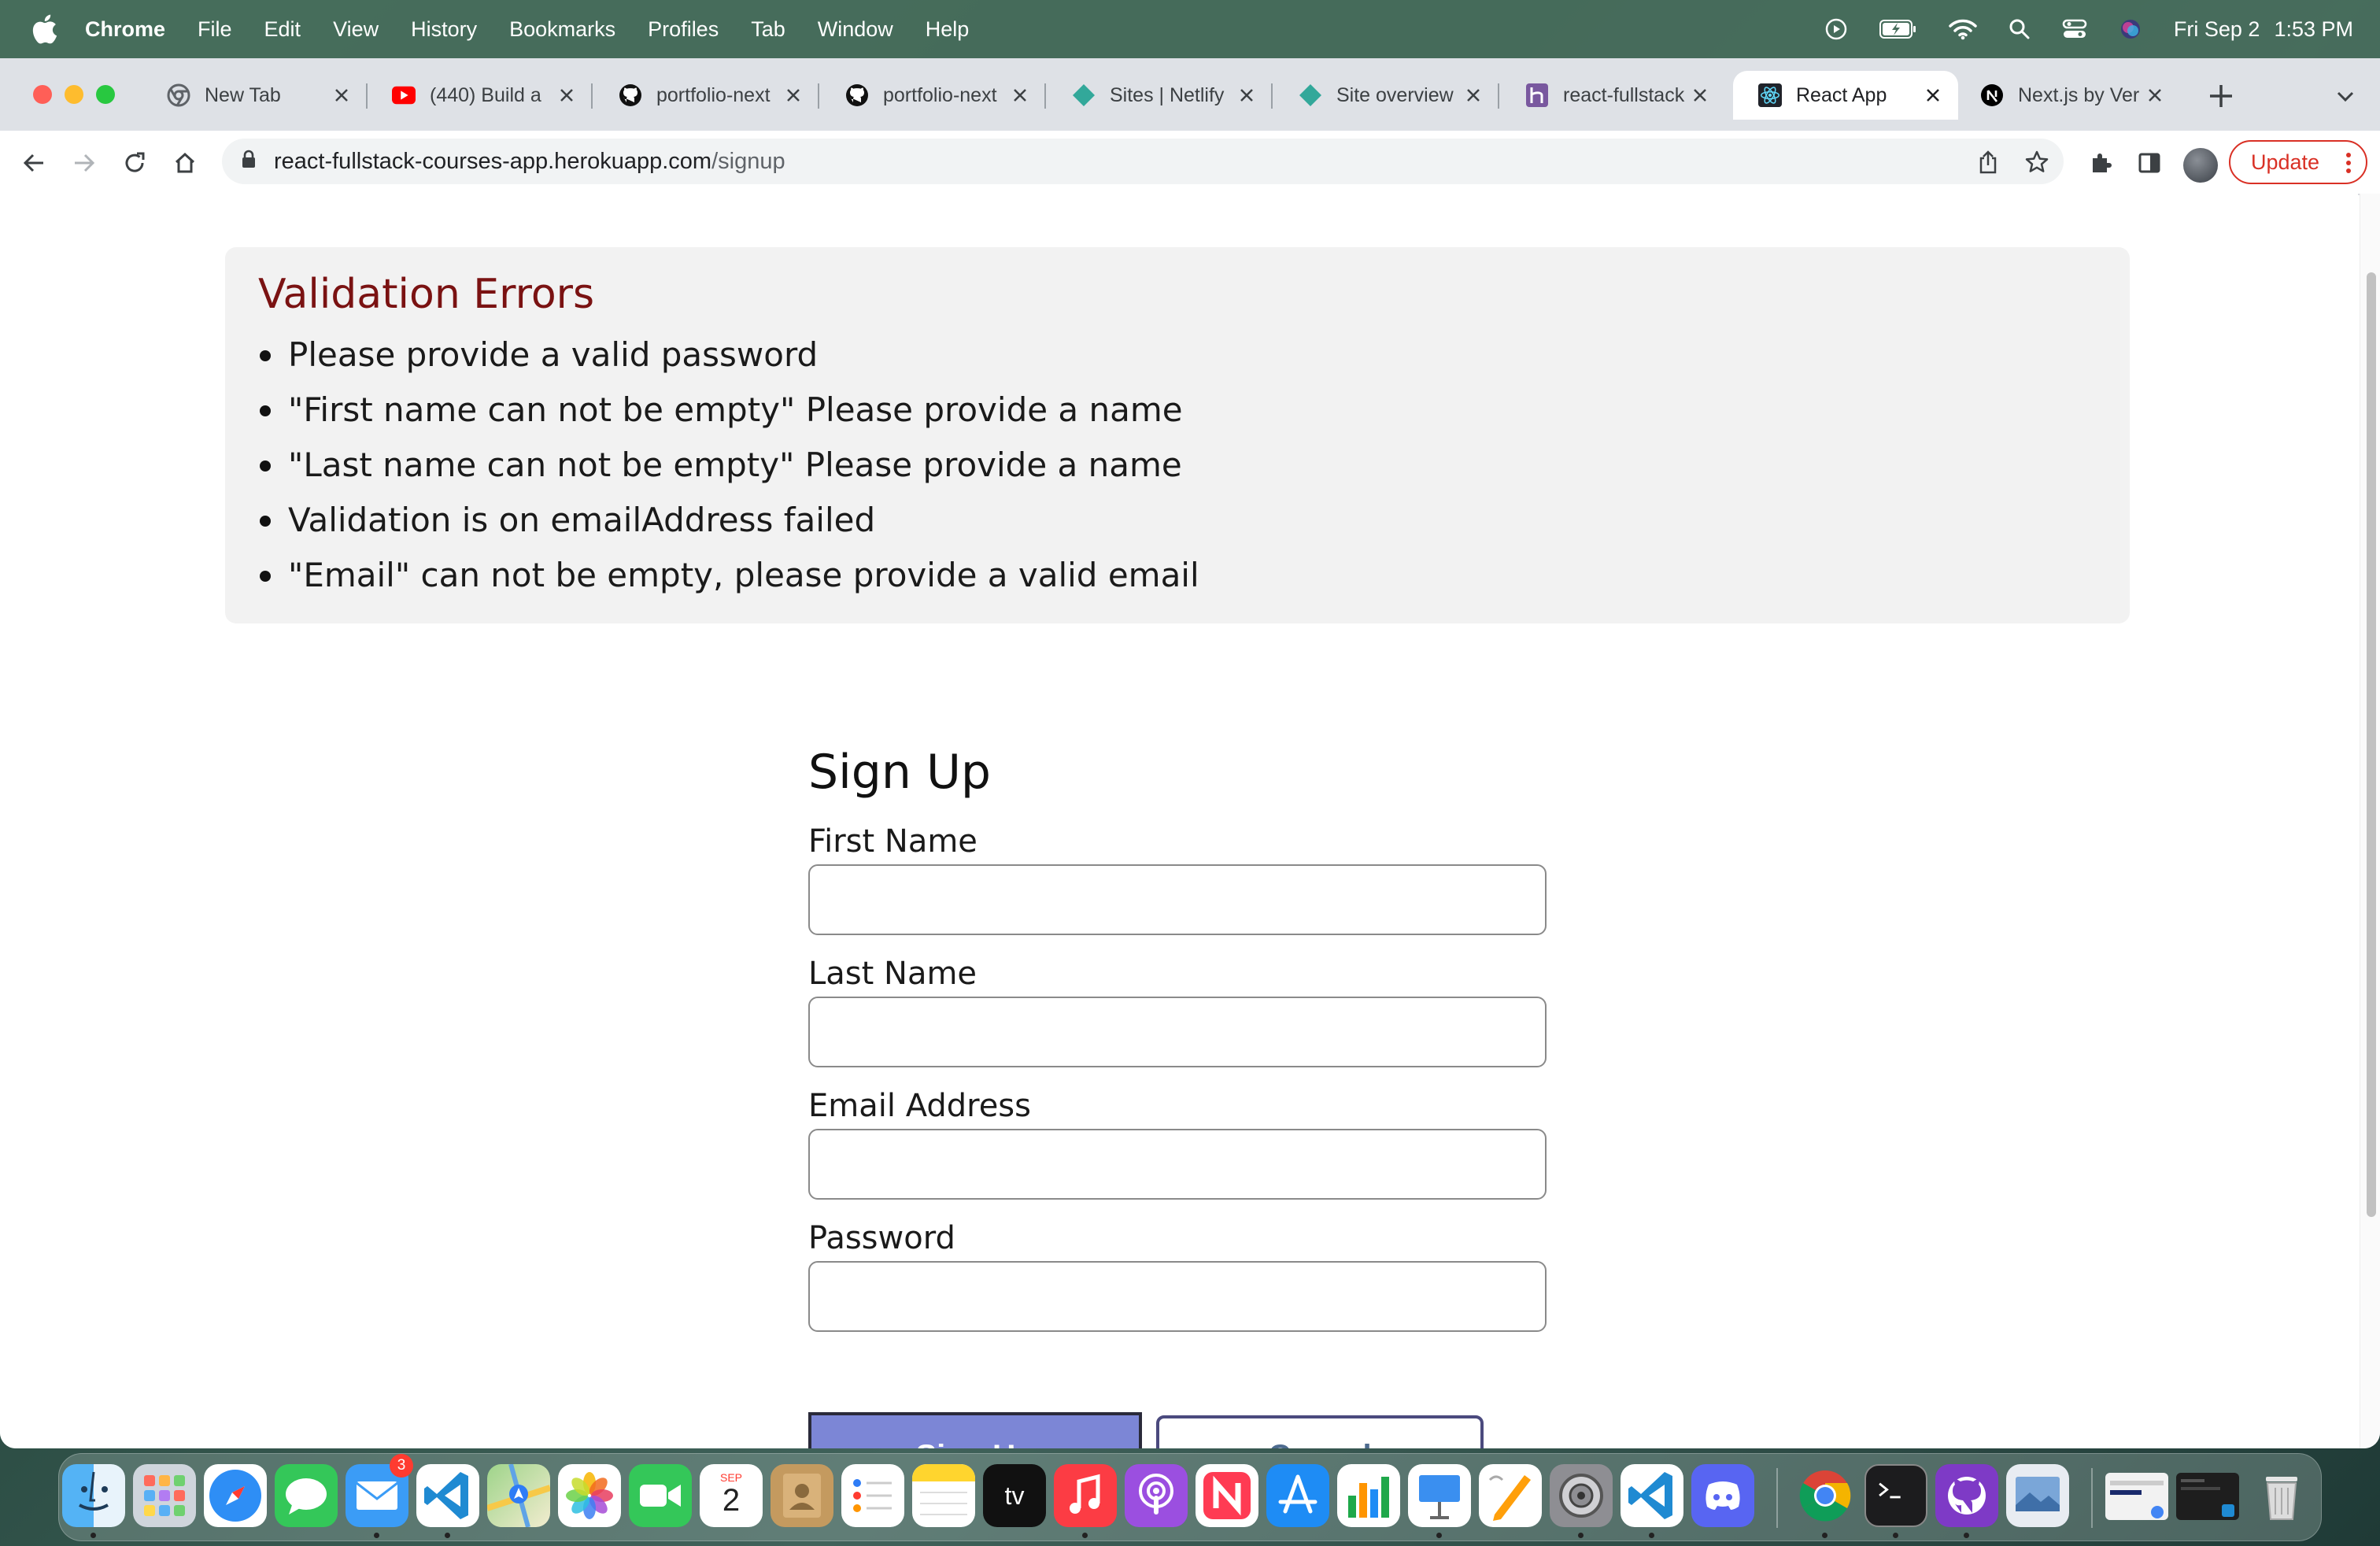 The image size is (2380, 1546). I want to click on contacts-icon, so click(802, 1495).